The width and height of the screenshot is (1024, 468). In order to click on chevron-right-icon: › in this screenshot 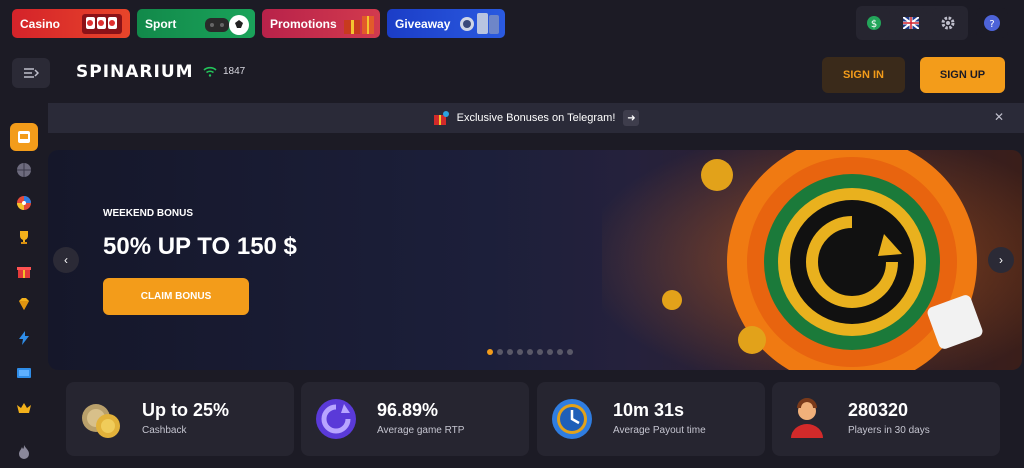, I will do `click(1001, 260)`.